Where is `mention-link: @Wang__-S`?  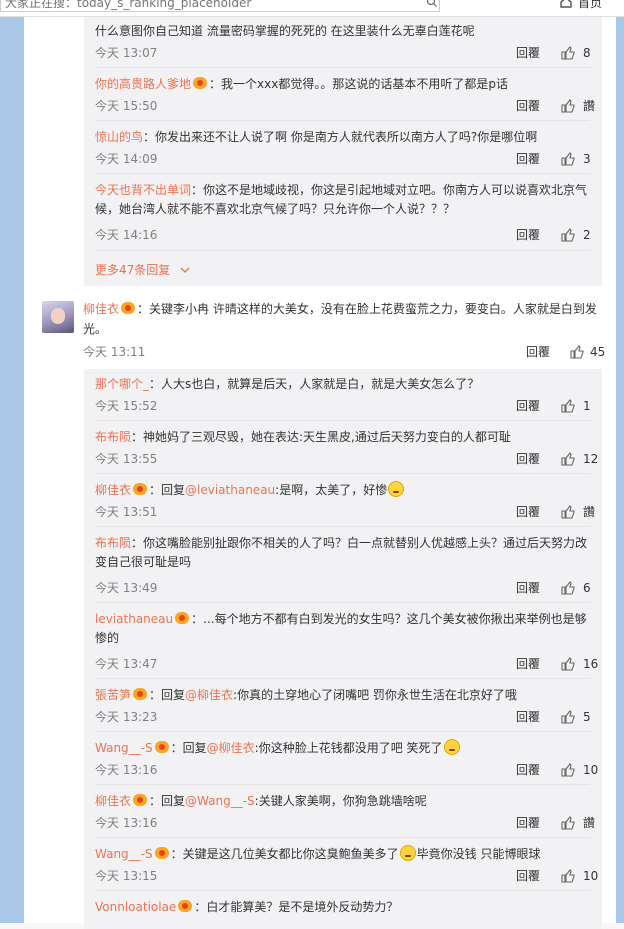
mention-link: @Wang__-S is located at coordinates (220, 801).